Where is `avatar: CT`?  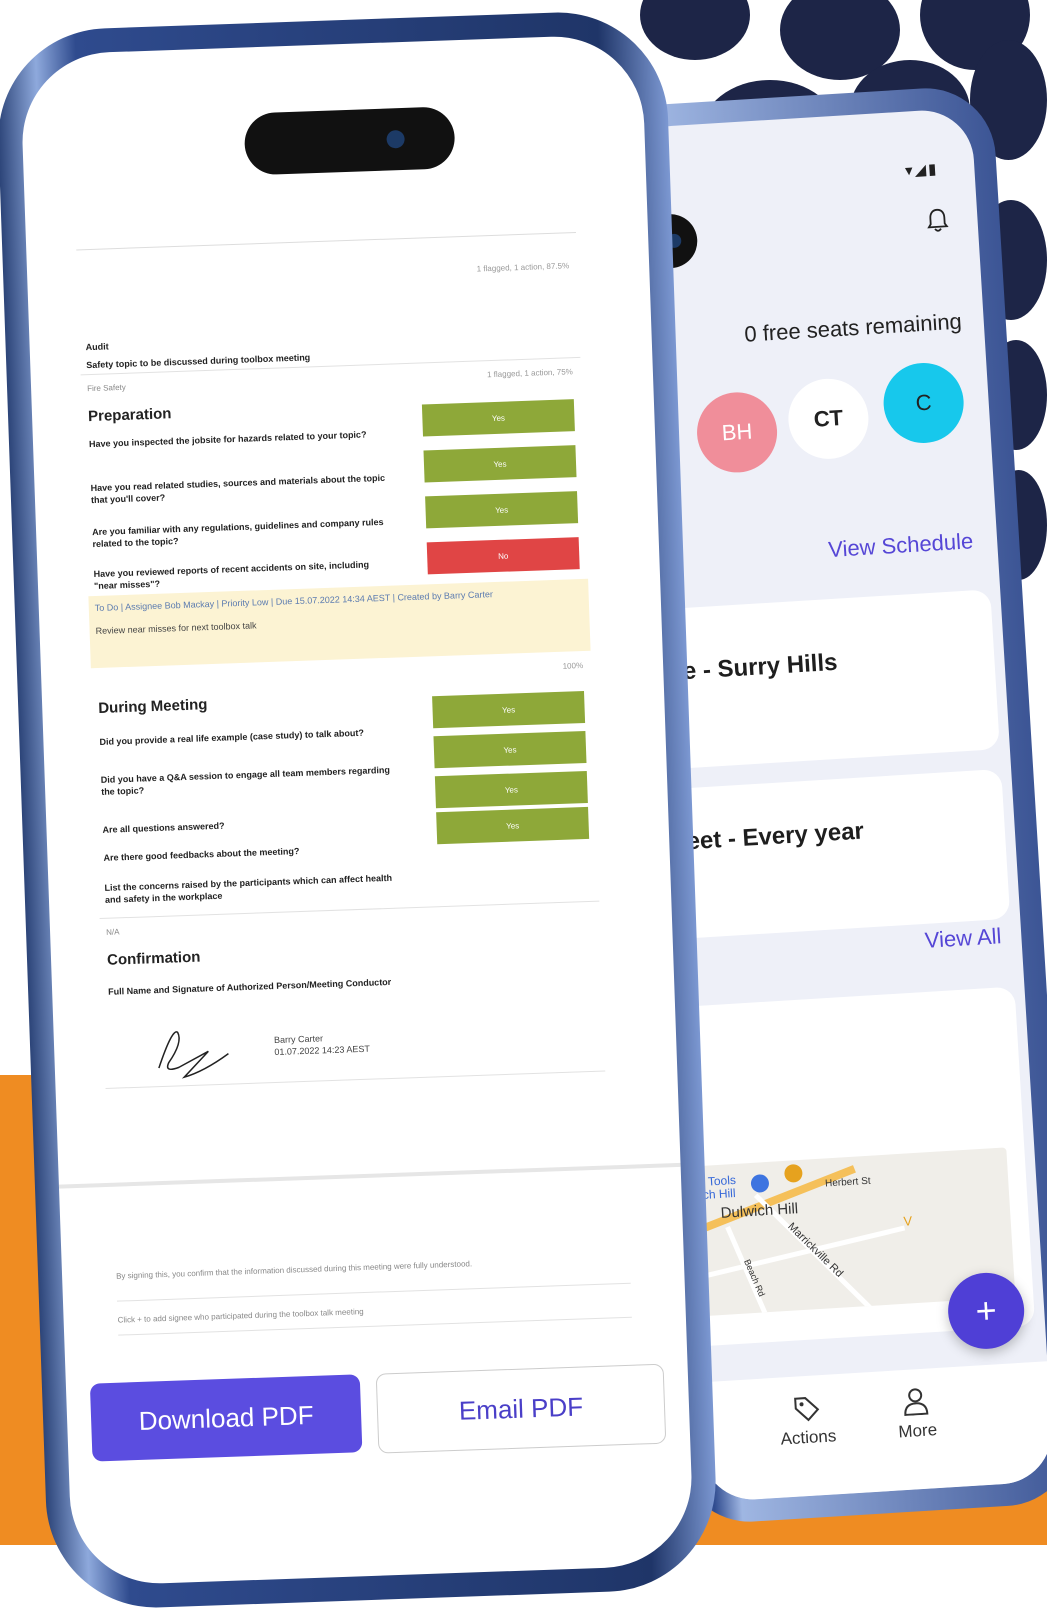
avatar: CT is located at coordinates (828, 419).